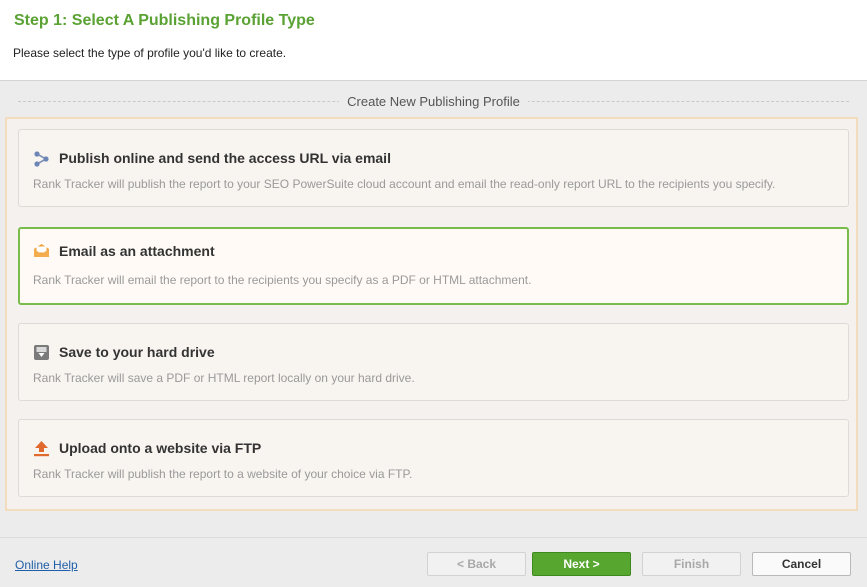 Image resolution: width=867 pixels, height=587 pixels. Describe the element at coordinates (46, 565) in the screenshot. I see `online-help-link: Online Help` at that location.